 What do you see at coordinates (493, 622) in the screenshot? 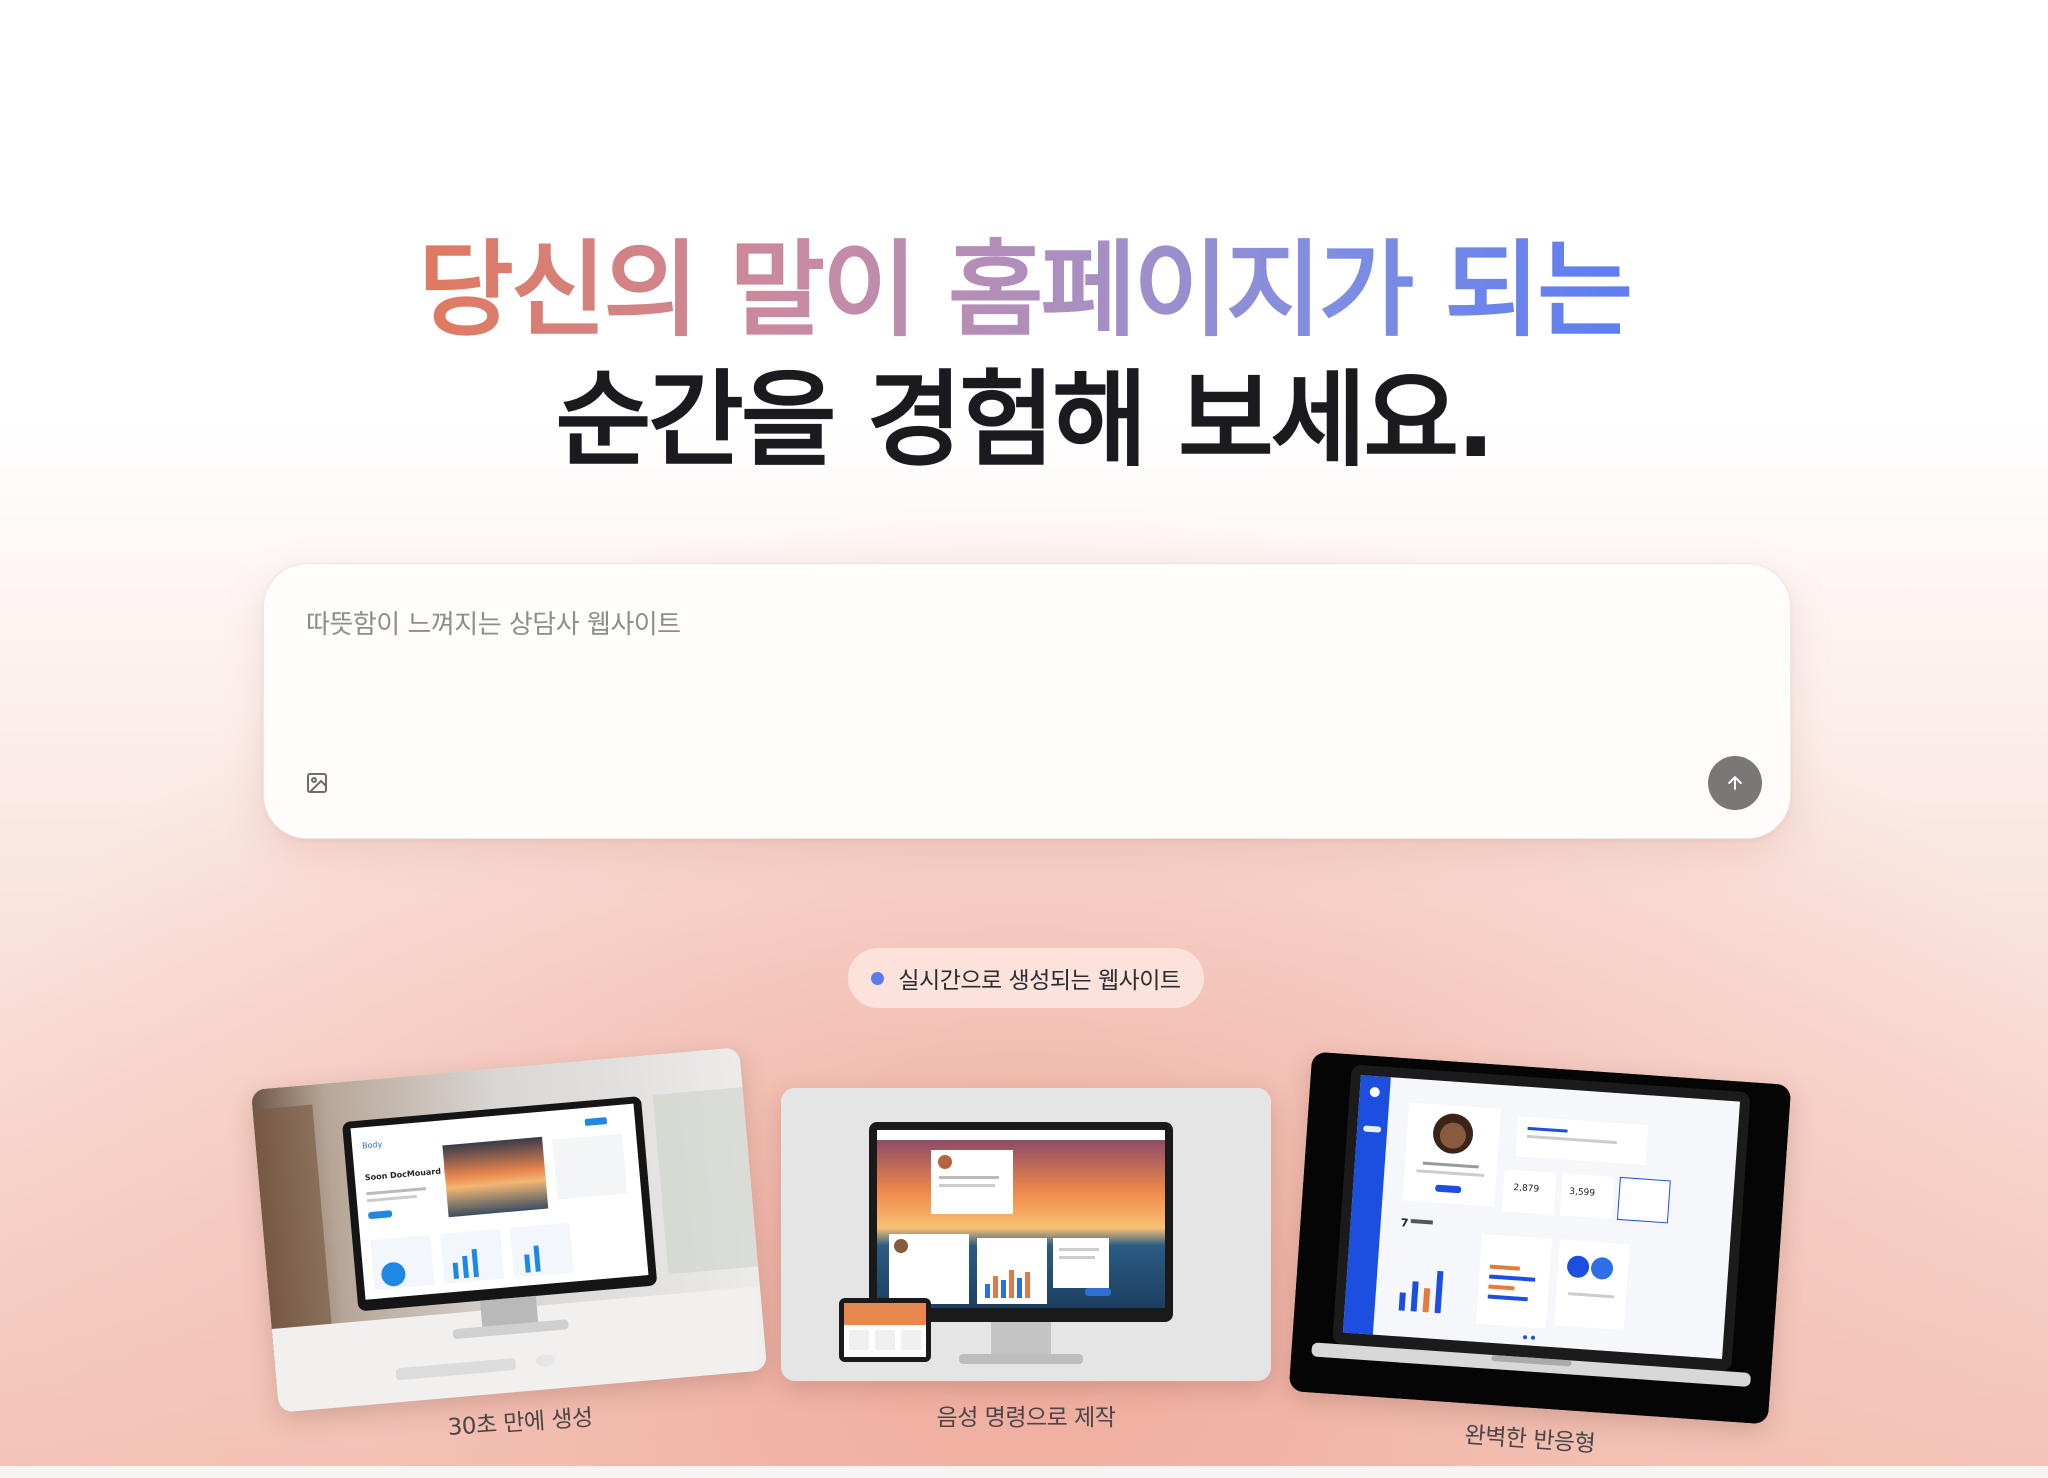
I see `prompt-input: 따뜻함이 느껴지는 상담사 웹사이트` at bounding box center [493, 622].